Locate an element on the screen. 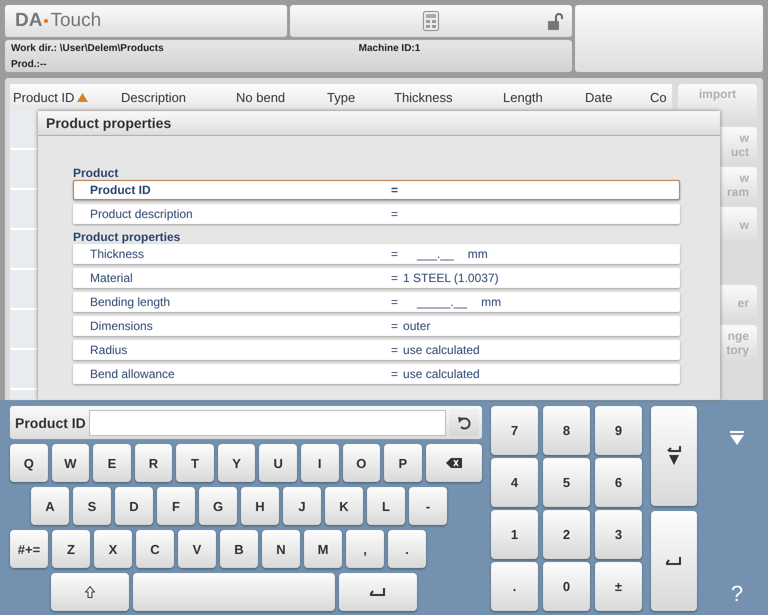 The height and width of the screenshot is (615, 768). column-header: Date is located at coordinates (598, 97).